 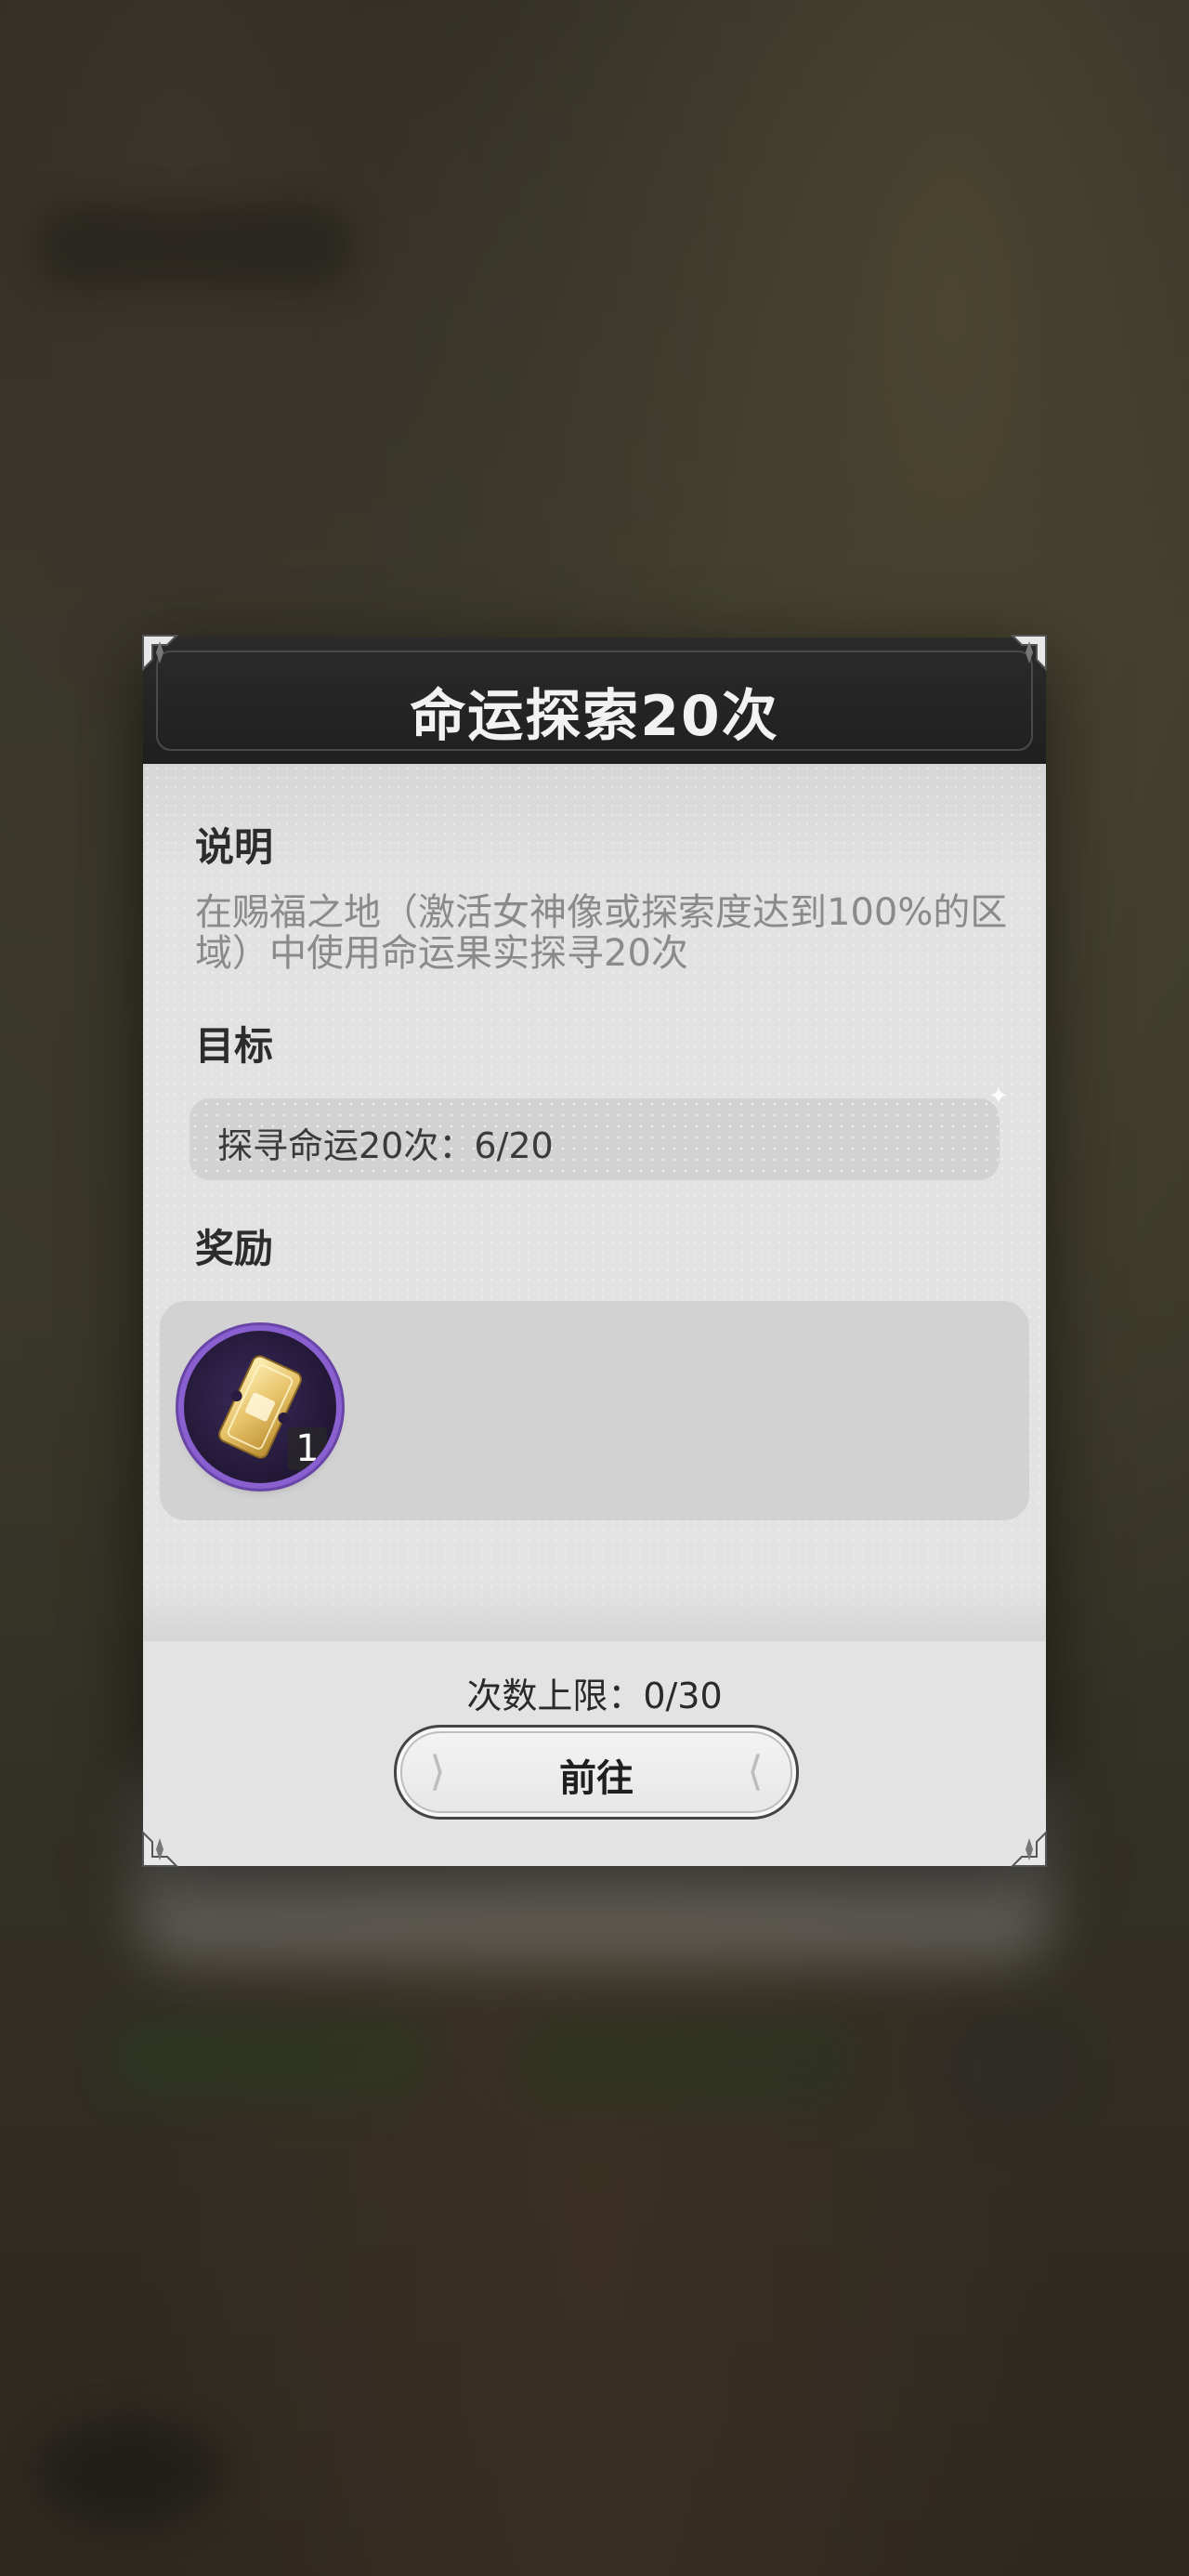 I want to click on target-heading: 目标, so click(x=235, y=1046).